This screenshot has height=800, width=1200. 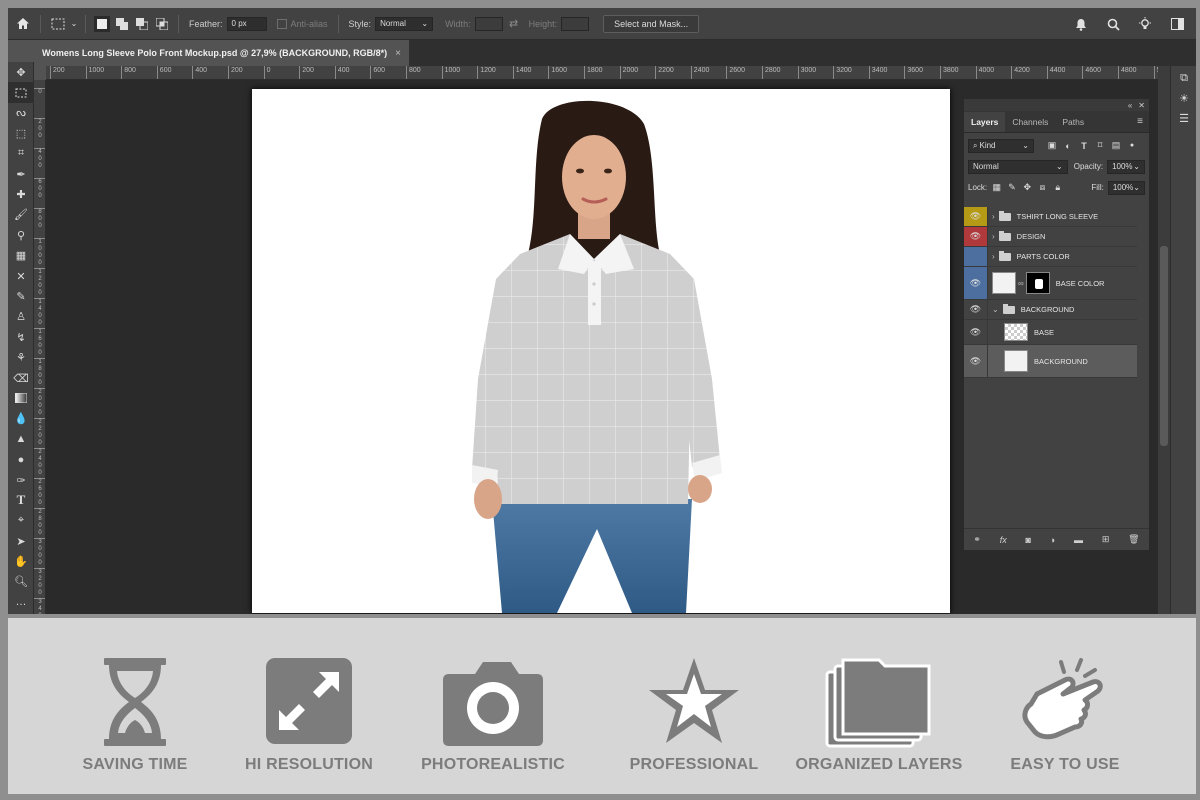 I want to click on pattern-tool-icon: ✕, so click(x=21, y=276).